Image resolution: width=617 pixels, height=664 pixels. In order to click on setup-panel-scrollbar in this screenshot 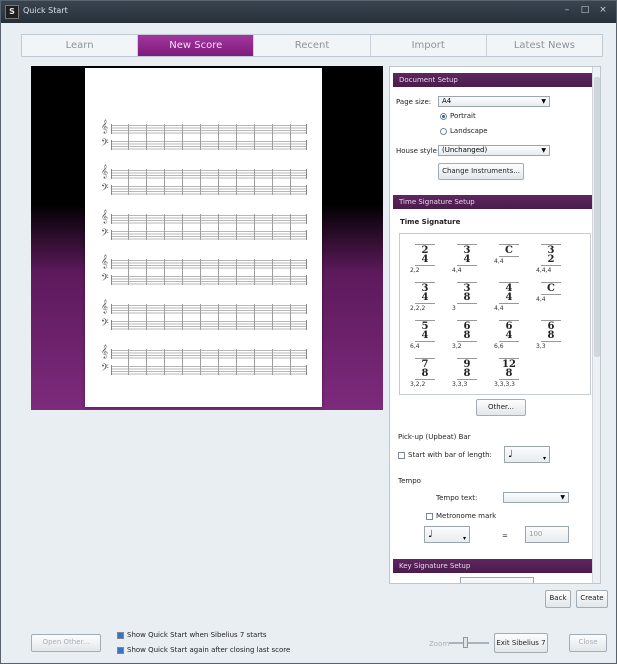, I will do `click(596, 325)`.